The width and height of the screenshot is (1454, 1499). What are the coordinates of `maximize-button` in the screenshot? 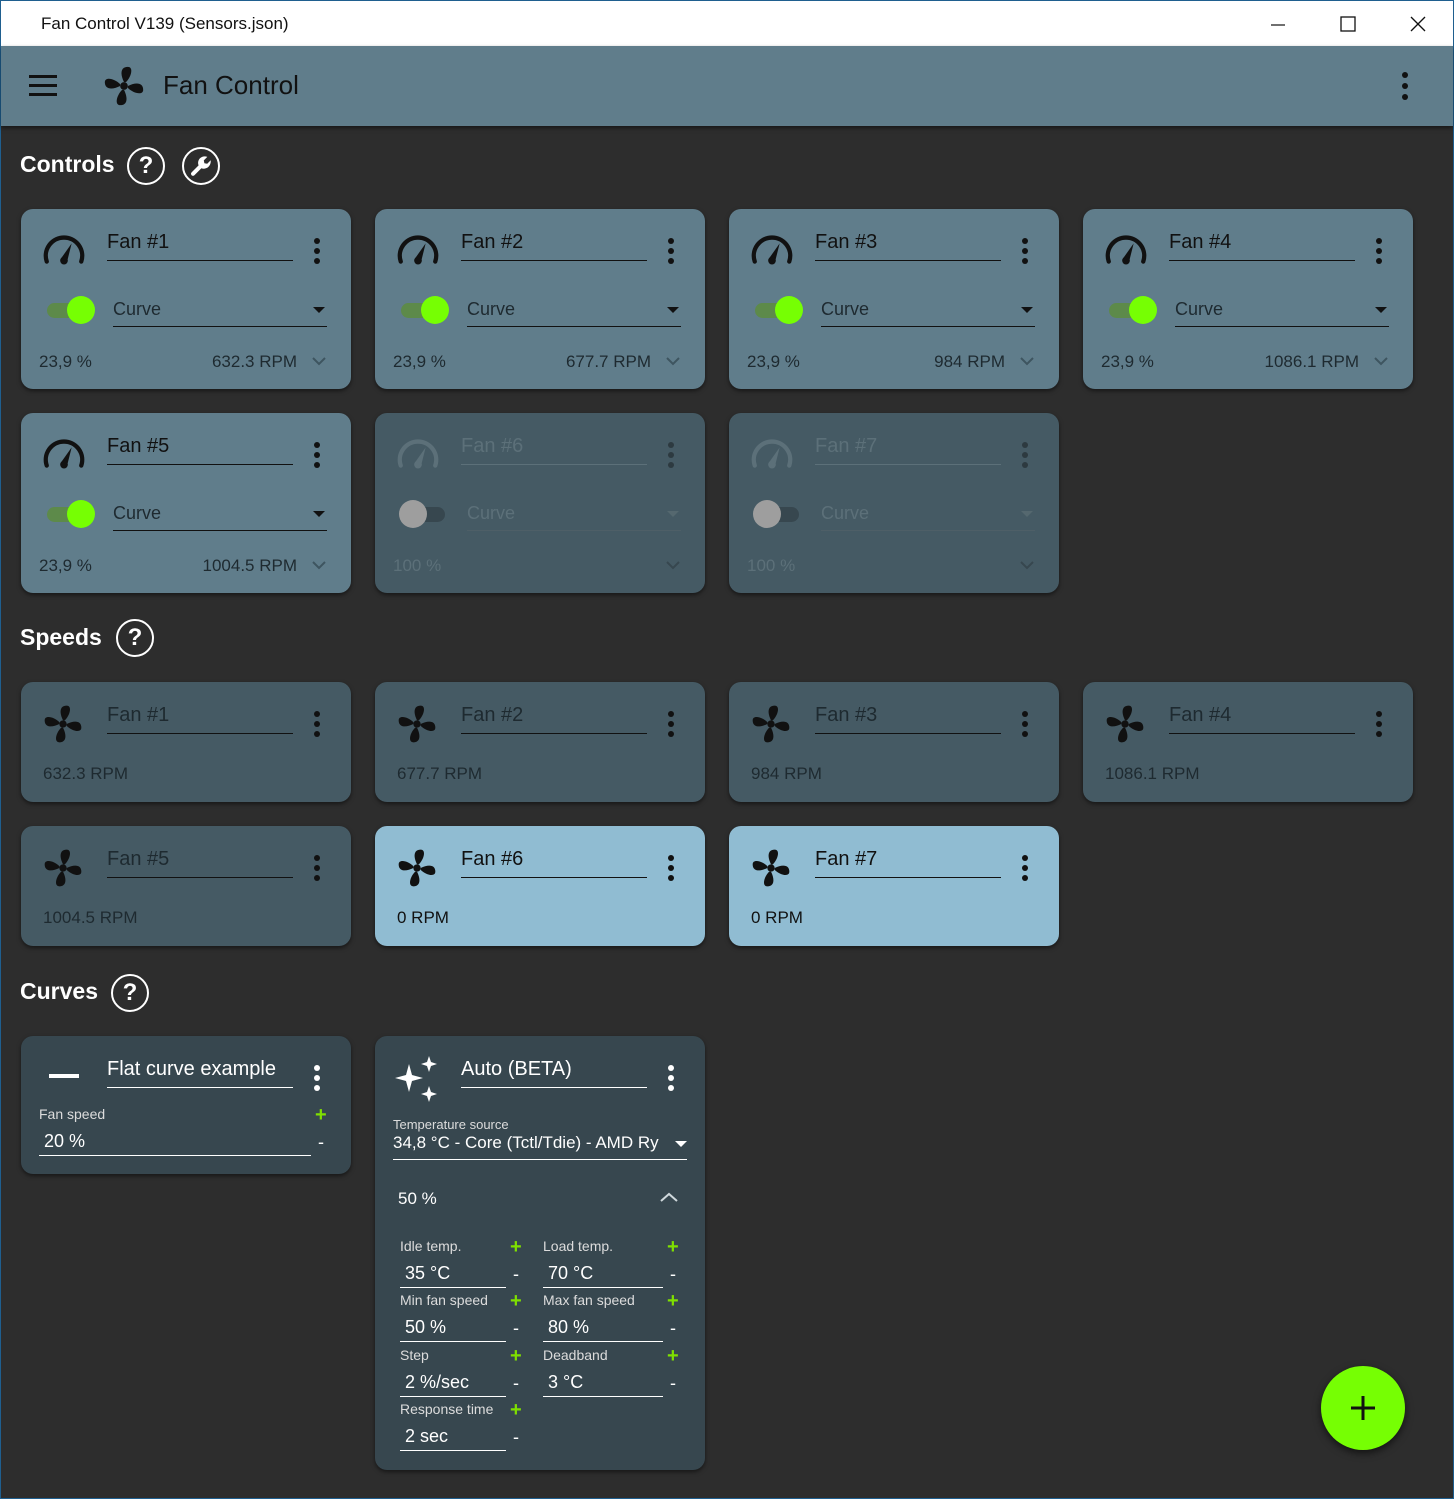 It's located at (1348, 23).